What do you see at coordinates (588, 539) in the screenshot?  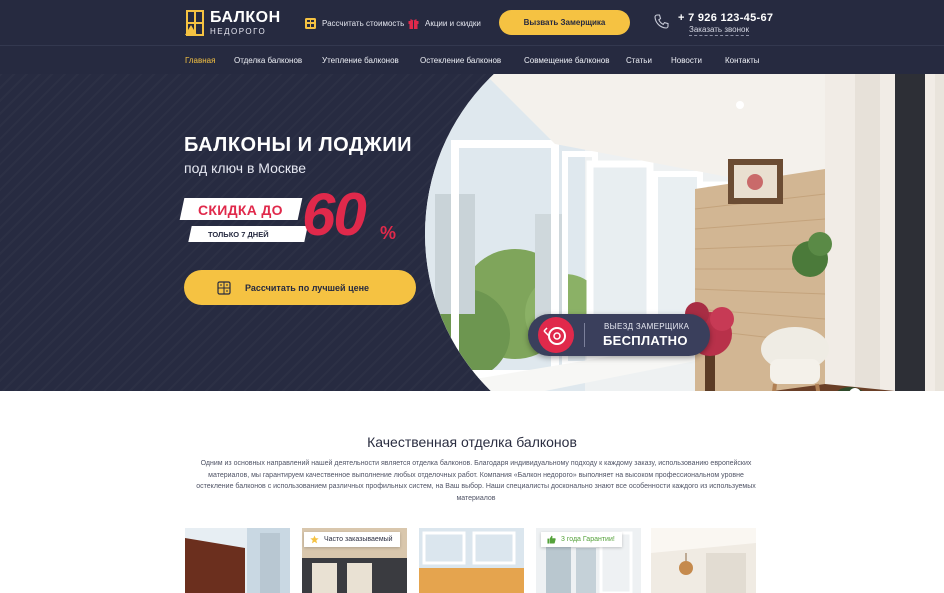 I see `warranty-badge-label: 3 года Гарантии!` at bounding box center [588, 539].